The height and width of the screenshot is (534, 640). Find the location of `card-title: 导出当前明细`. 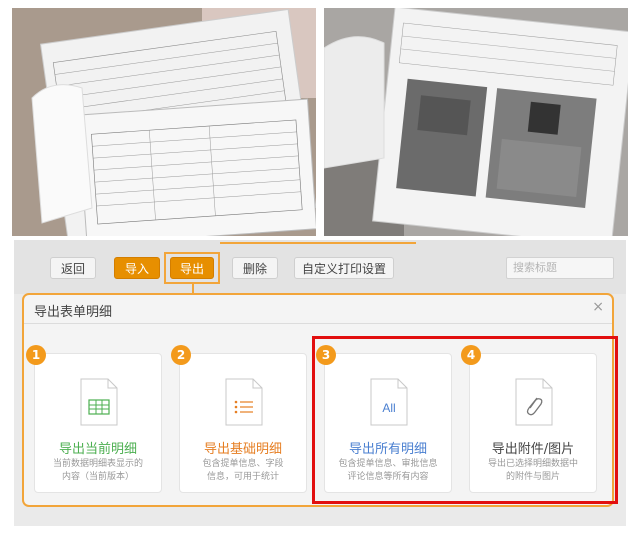

card-title: 导出当前明细 is located at coordinates (97, 449).